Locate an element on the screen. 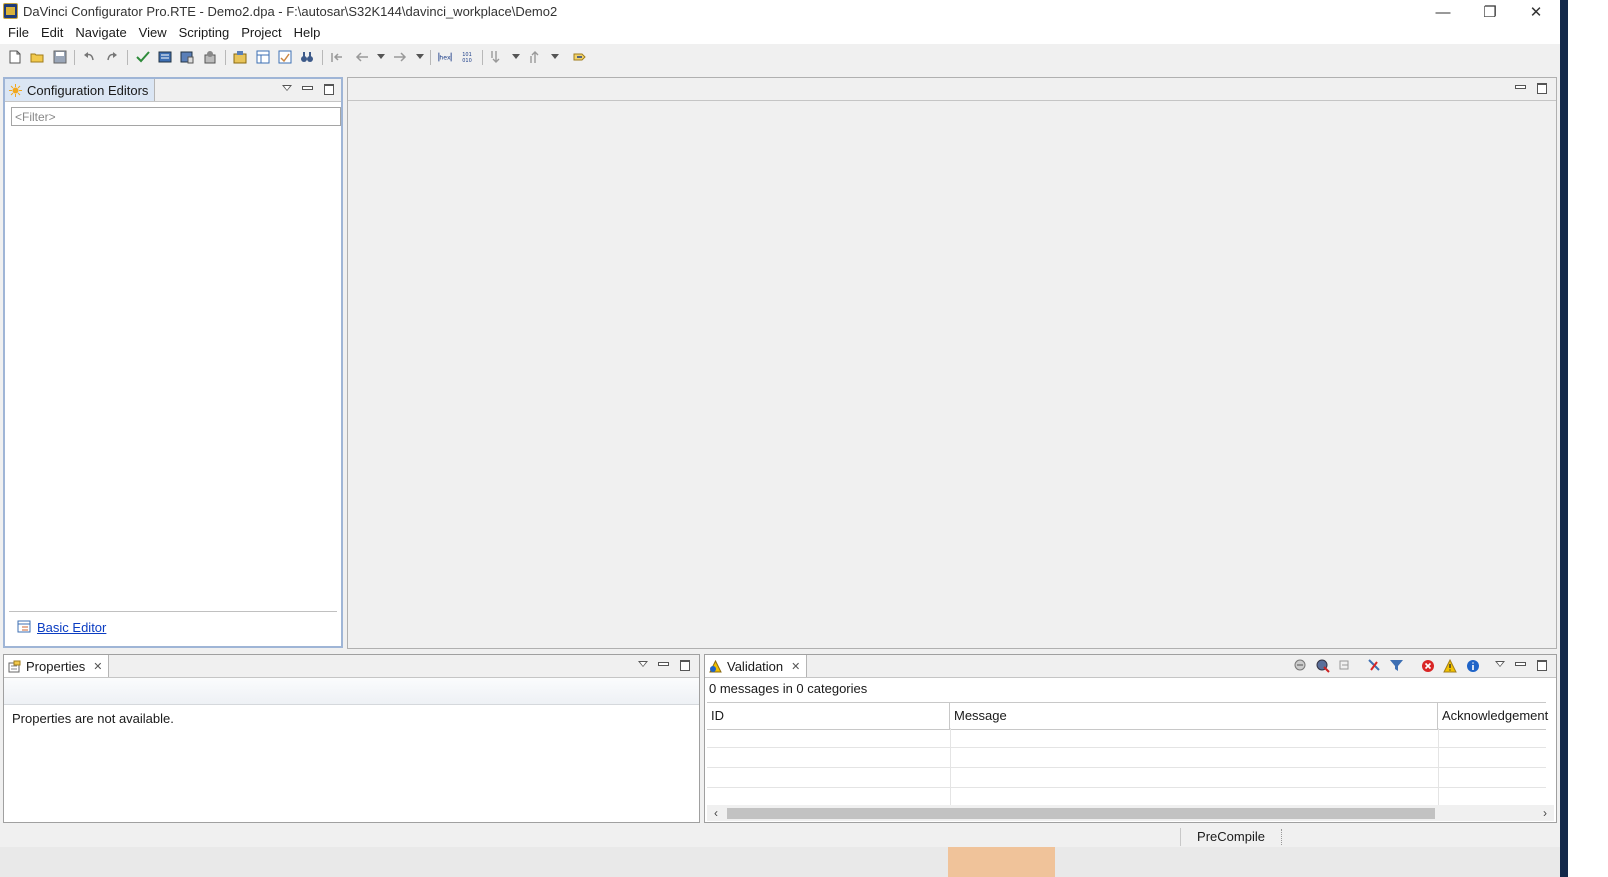 The height and width of the screenshot is (877, 1608). validation-summary: 0 messages in 0 categories is located at coordinates (788, 688).